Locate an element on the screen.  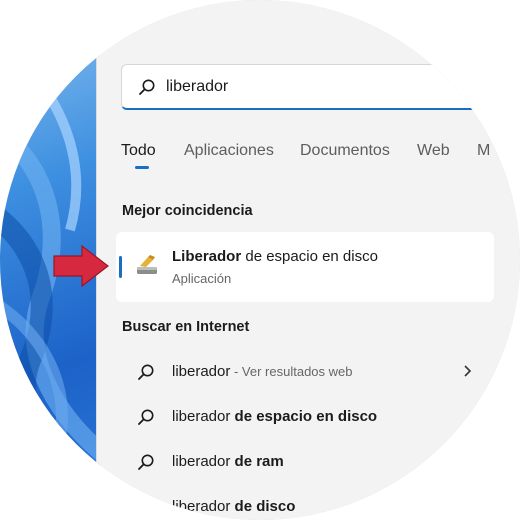
best-match-heading: Mejor coincidencia is located at coordinates (187, 211).